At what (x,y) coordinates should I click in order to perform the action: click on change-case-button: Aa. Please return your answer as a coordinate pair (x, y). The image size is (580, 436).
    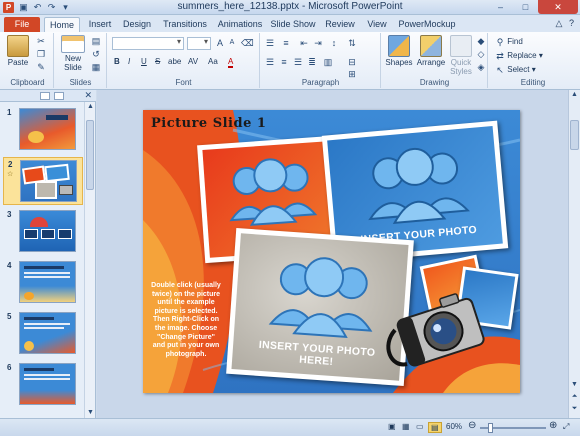
    Looking at the image, I should click on (213, 61).